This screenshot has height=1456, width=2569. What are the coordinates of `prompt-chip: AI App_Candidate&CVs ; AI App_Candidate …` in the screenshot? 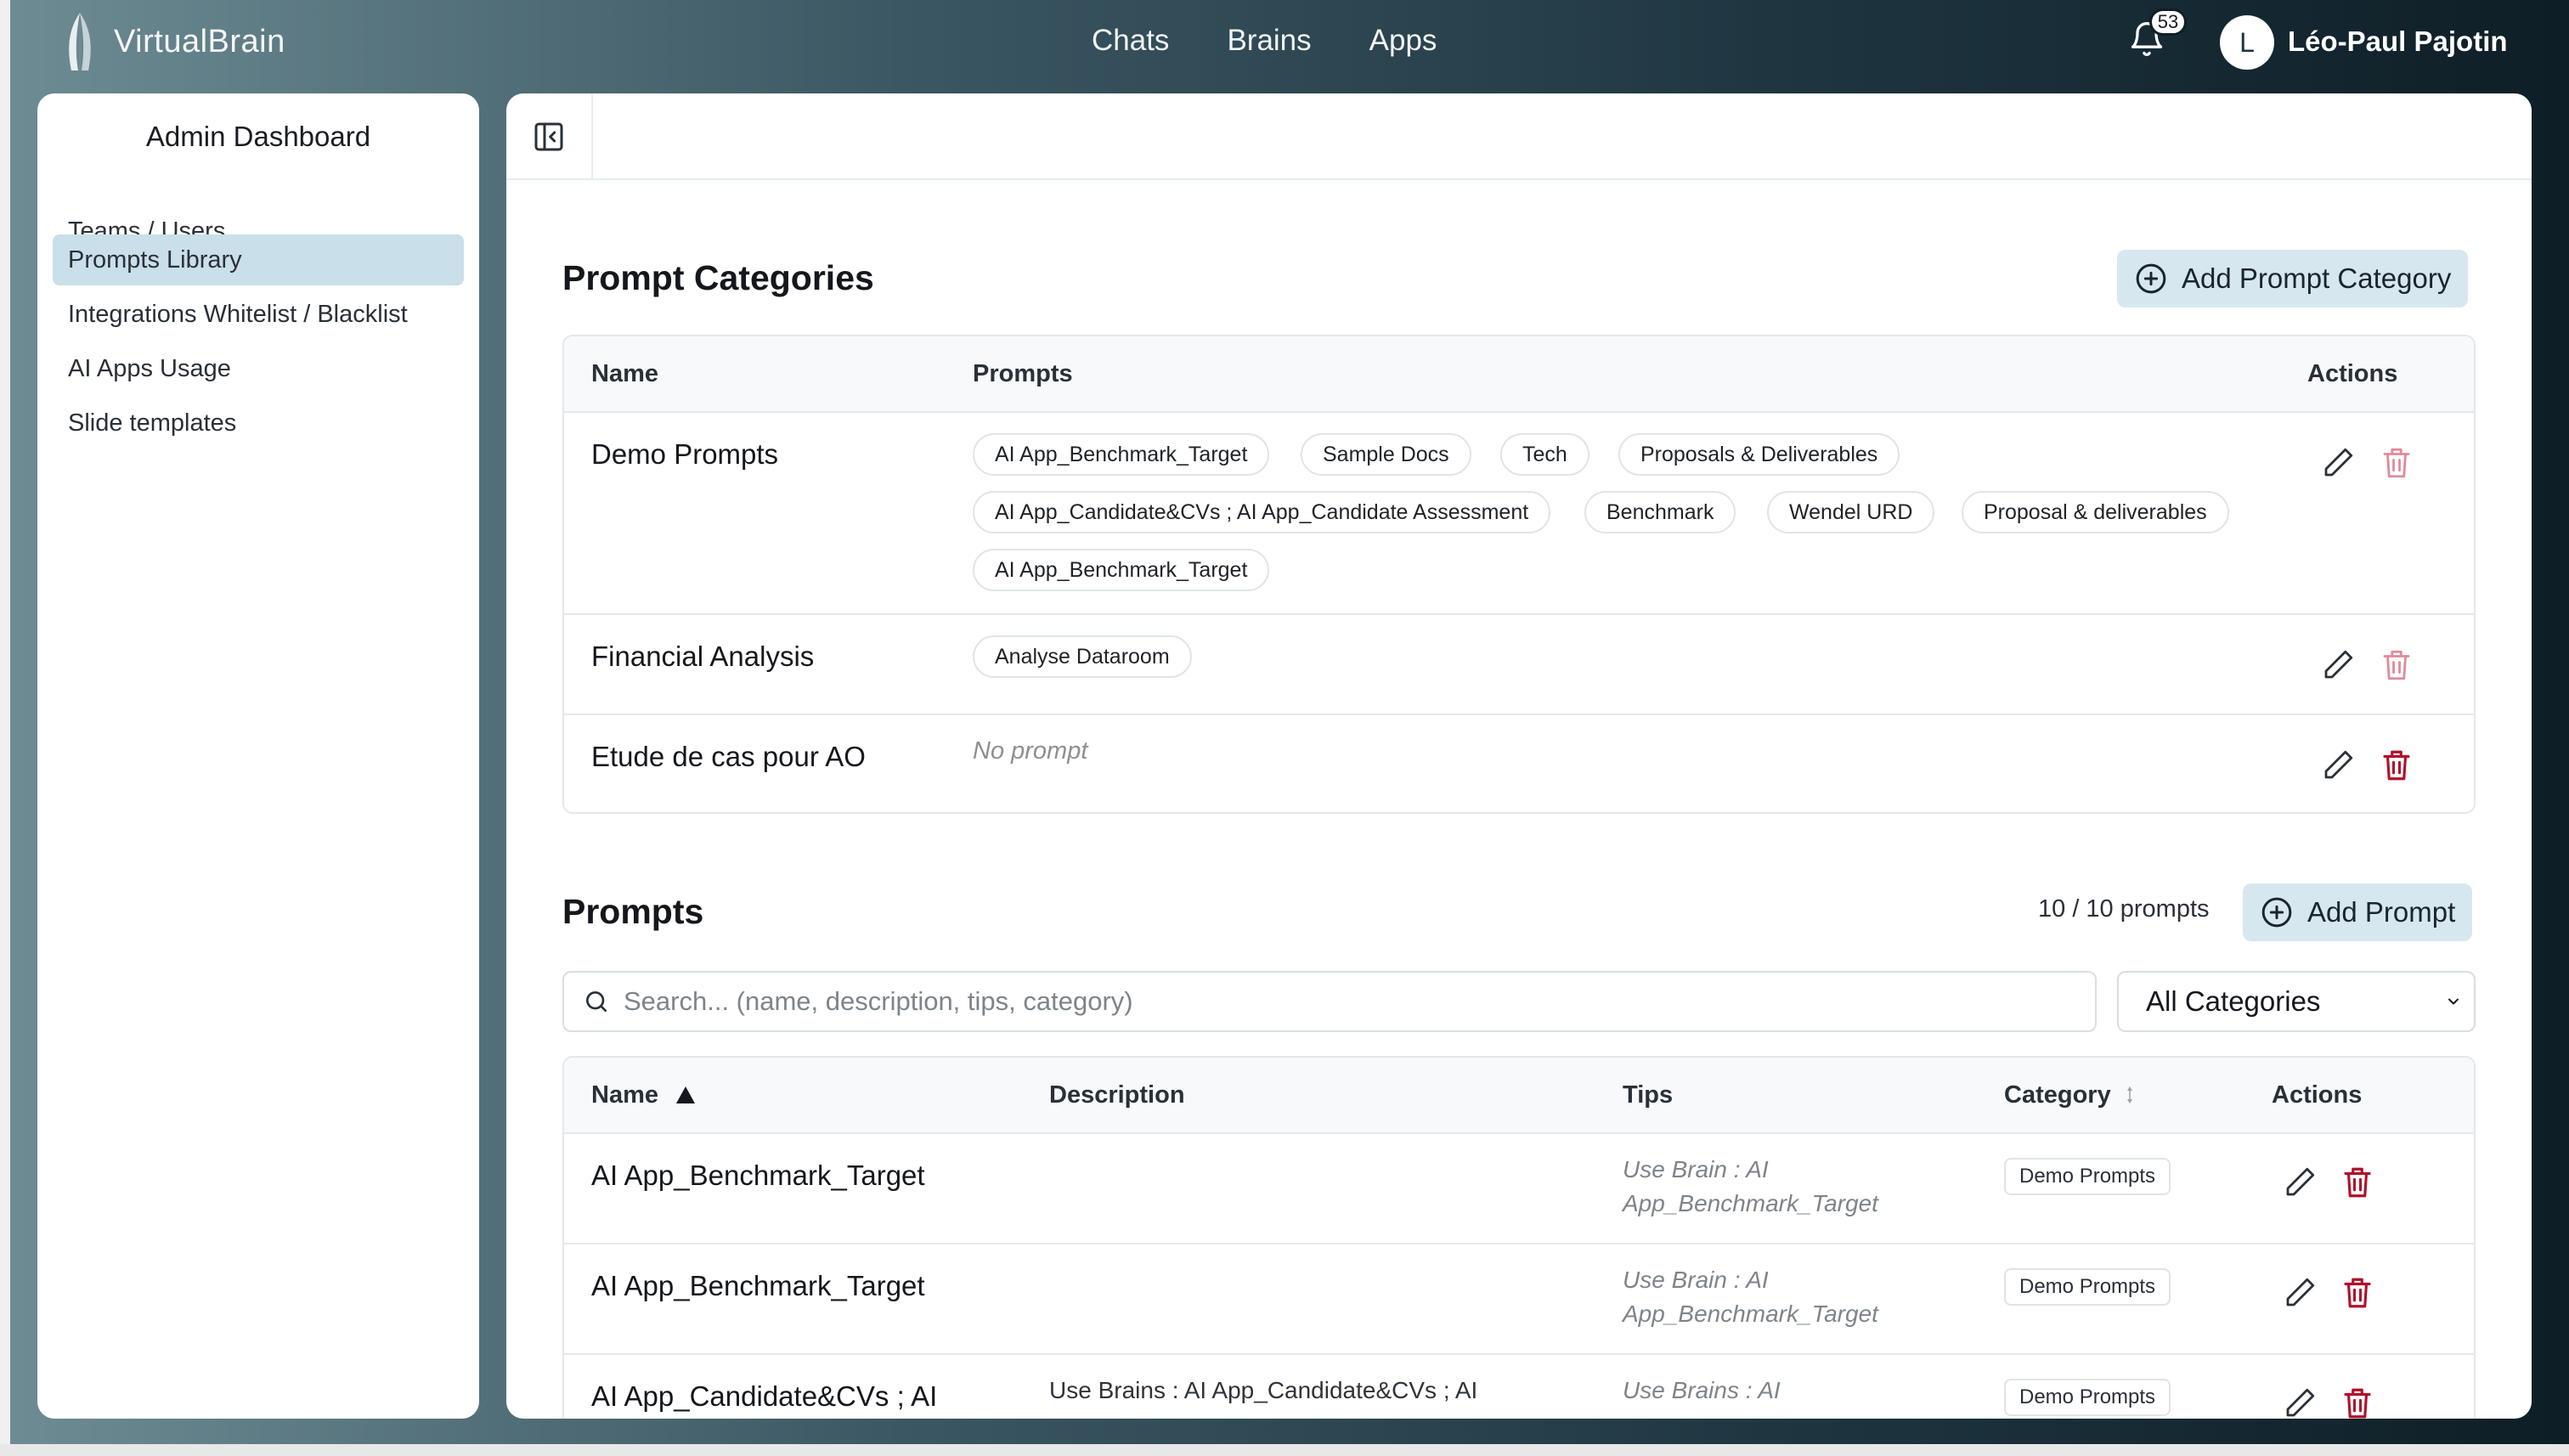 It's located at (1262, 512).